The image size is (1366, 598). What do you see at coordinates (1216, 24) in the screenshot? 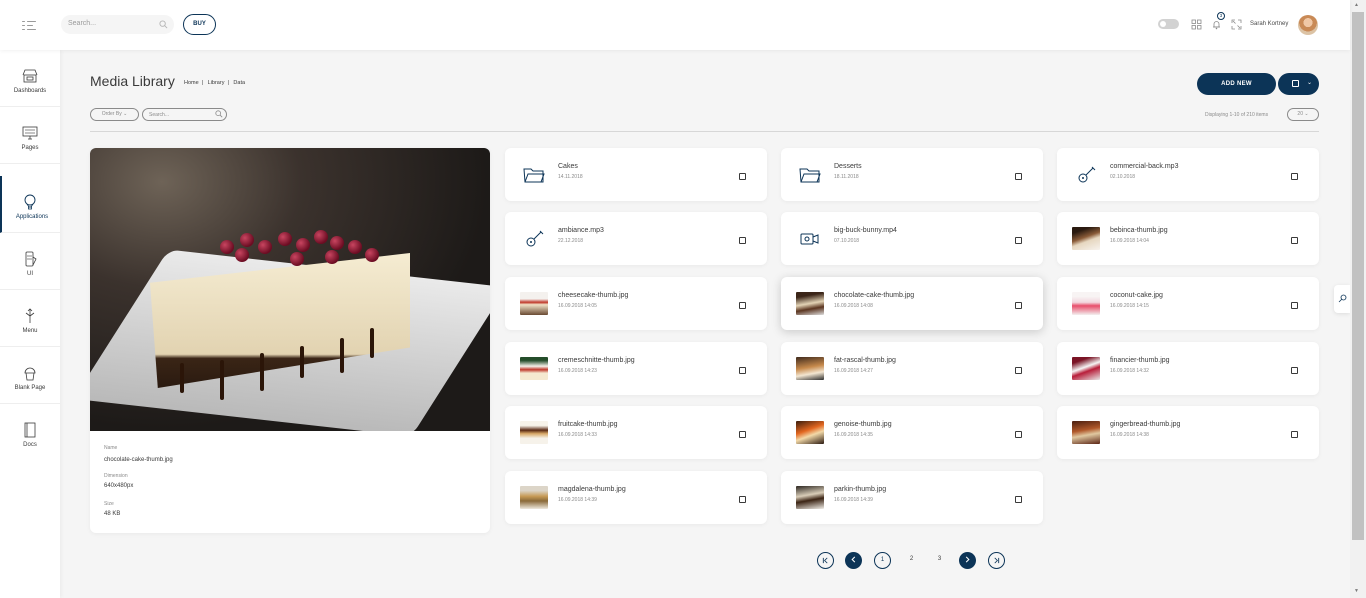
I see `bell-icon` at bounding box center [1216, 24].